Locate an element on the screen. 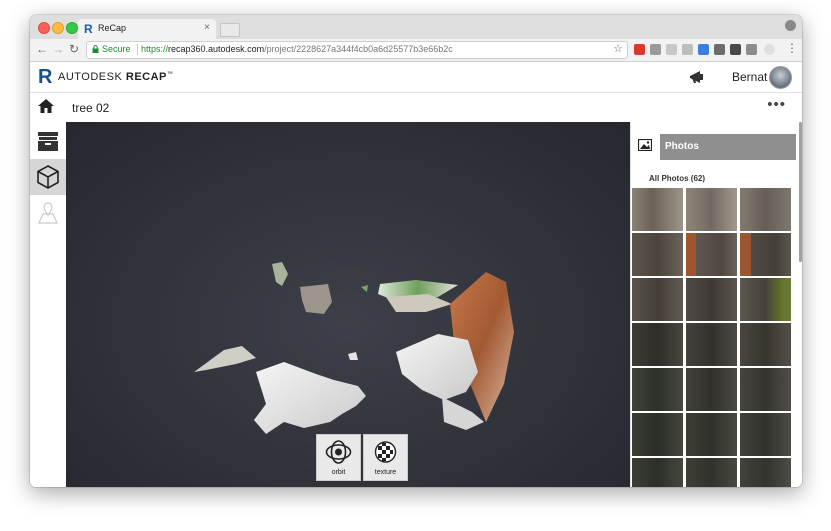 This screenshot has height=531, width=831. orbit-label: orbit is located at coordinates (338, 472).